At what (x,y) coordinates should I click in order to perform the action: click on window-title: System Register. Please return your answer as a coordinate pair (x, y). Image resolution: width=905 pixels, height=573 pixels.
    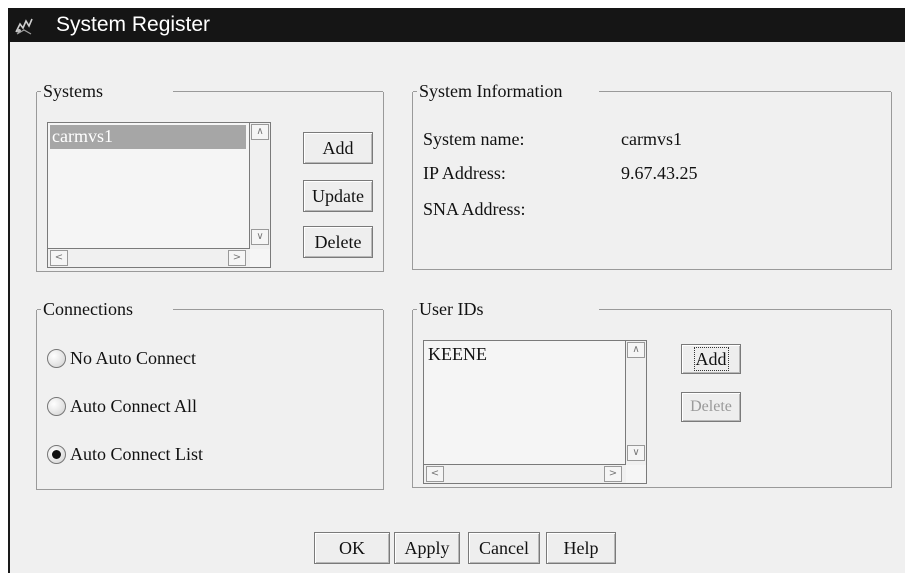
    Looking at the image, I should click on (133, 24).